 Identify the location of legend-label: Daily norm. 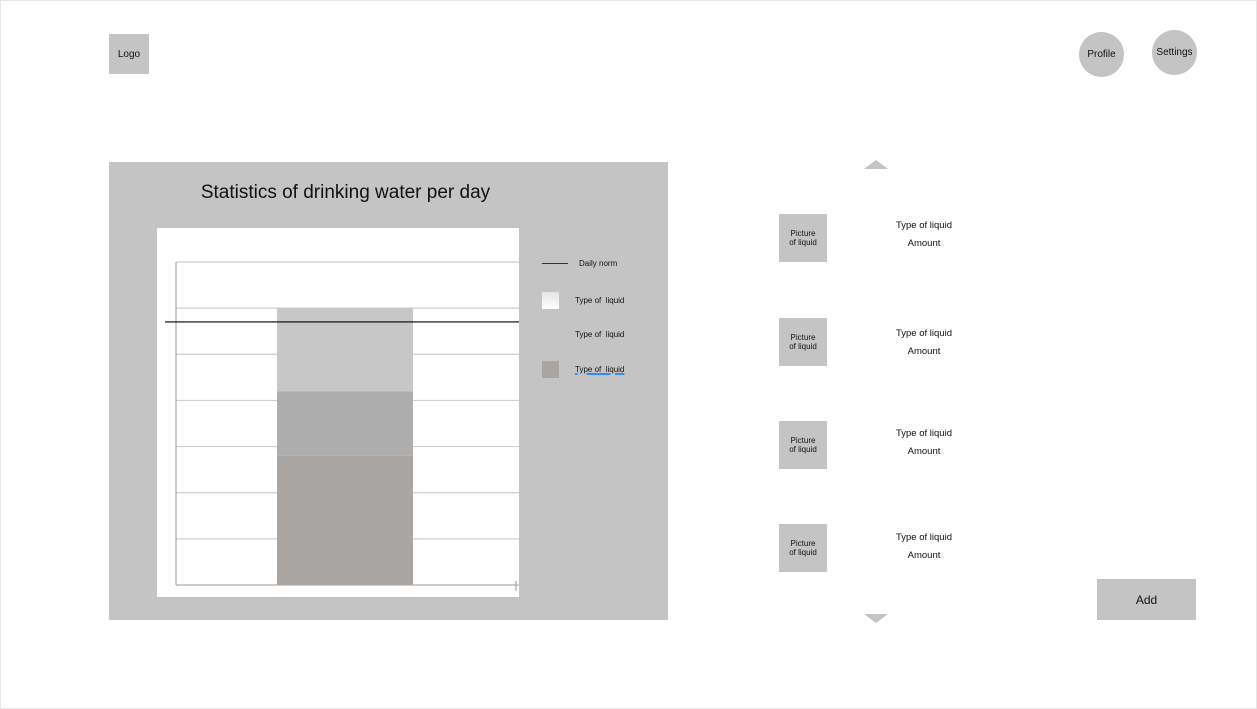
(598, 263).